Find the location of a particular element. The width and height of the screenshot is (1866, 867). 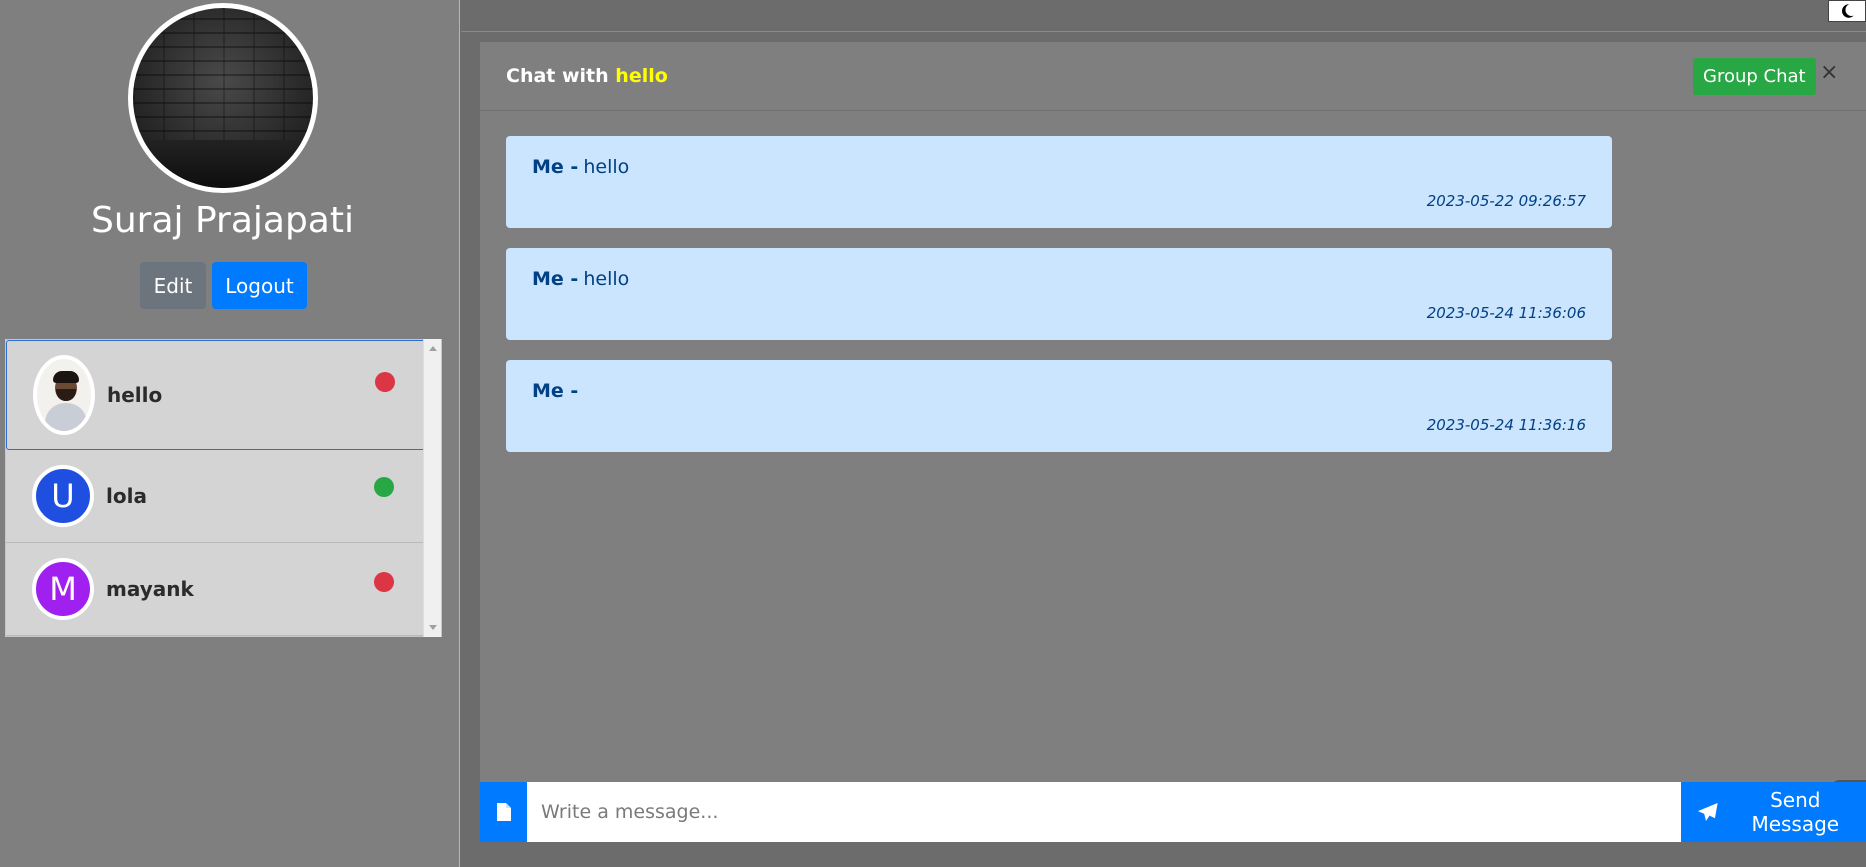

chat-title-user: hello is located at coordinates (641, 76).